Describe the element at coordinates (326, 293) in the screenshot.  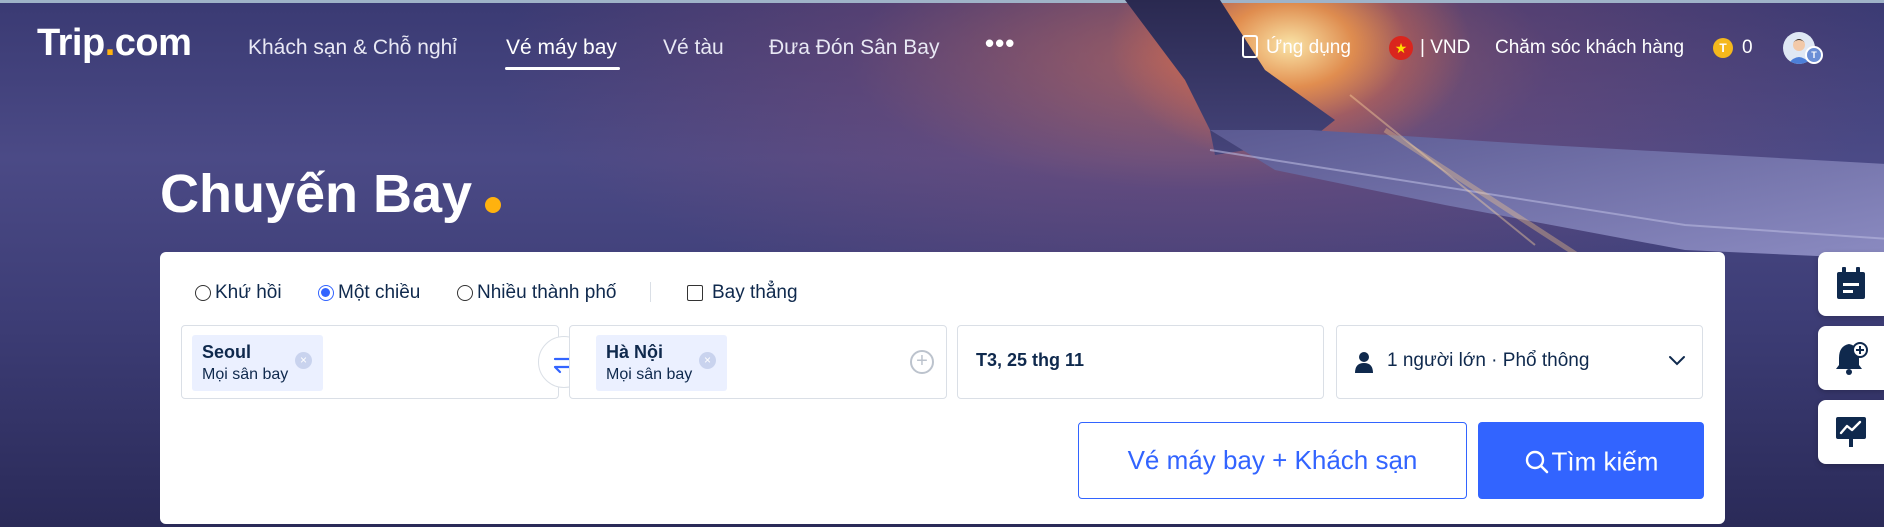
I see `radio-oneway` at that location.